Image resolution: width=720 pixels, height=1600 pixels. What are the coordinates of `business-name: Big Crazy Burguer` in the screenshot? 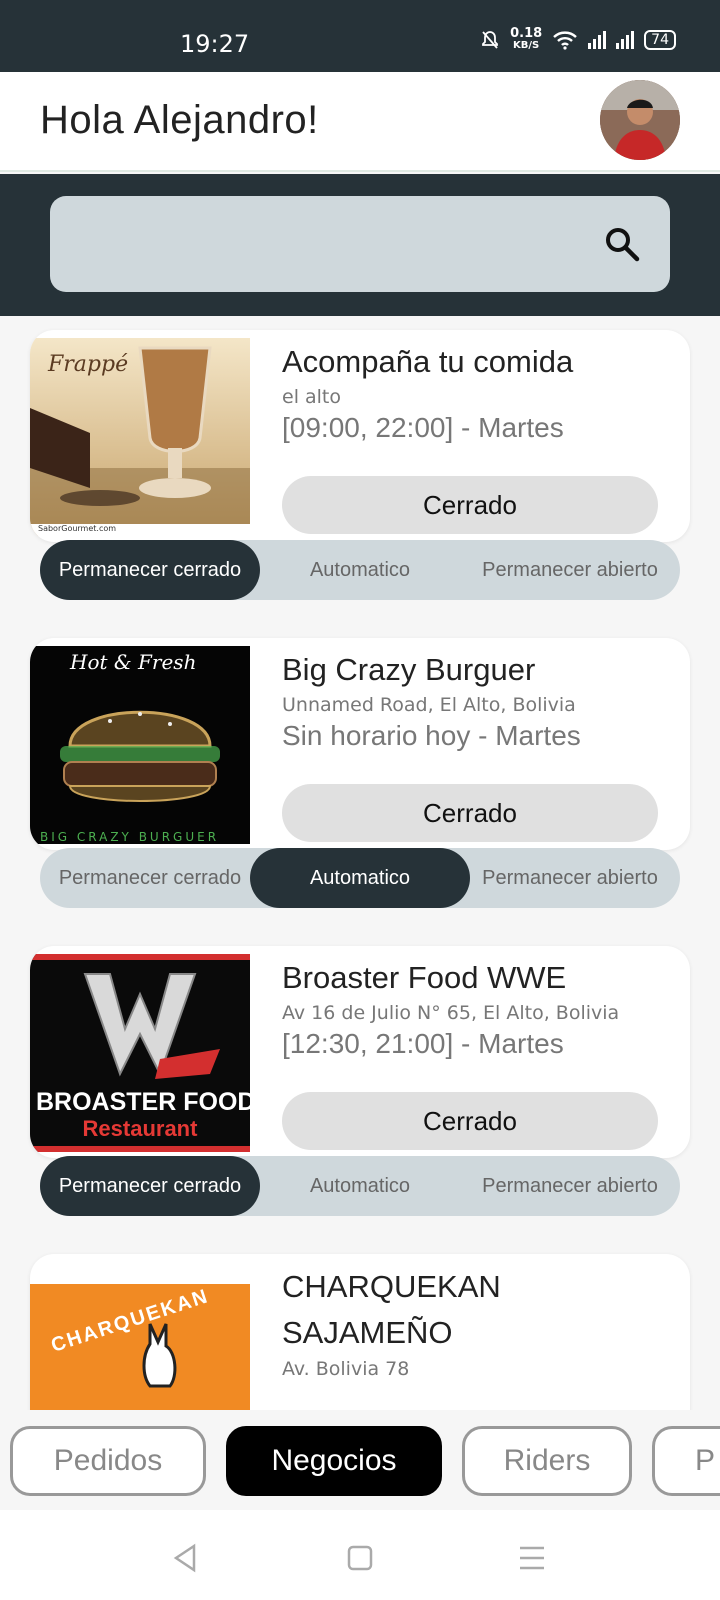 It's located at (409, 669).